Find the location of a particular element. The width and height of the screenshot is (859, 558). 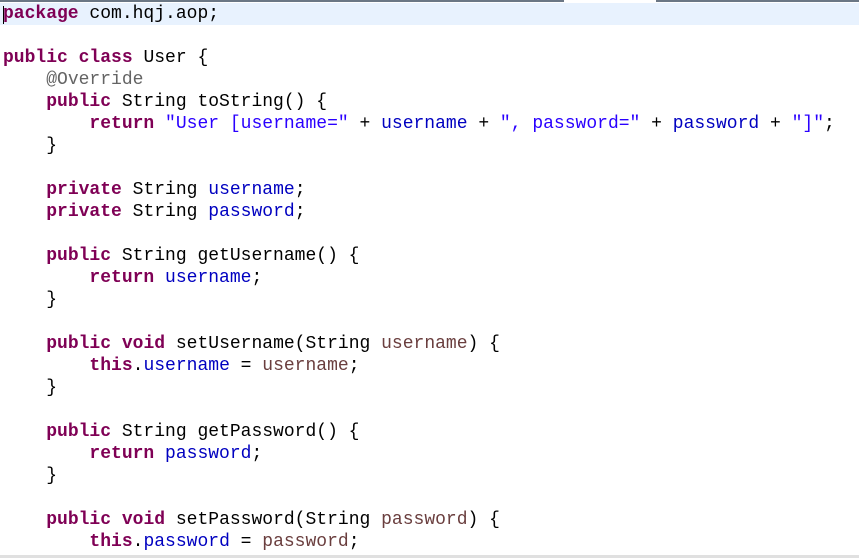

code-line: return username; is located at coordinates (429, 278).